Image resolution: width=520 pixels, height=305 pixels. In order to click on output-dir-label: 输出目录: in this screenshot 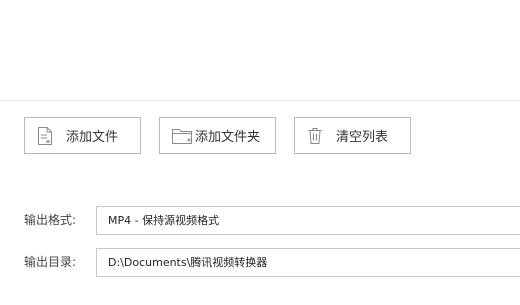, I will do `click(50, 262)`.